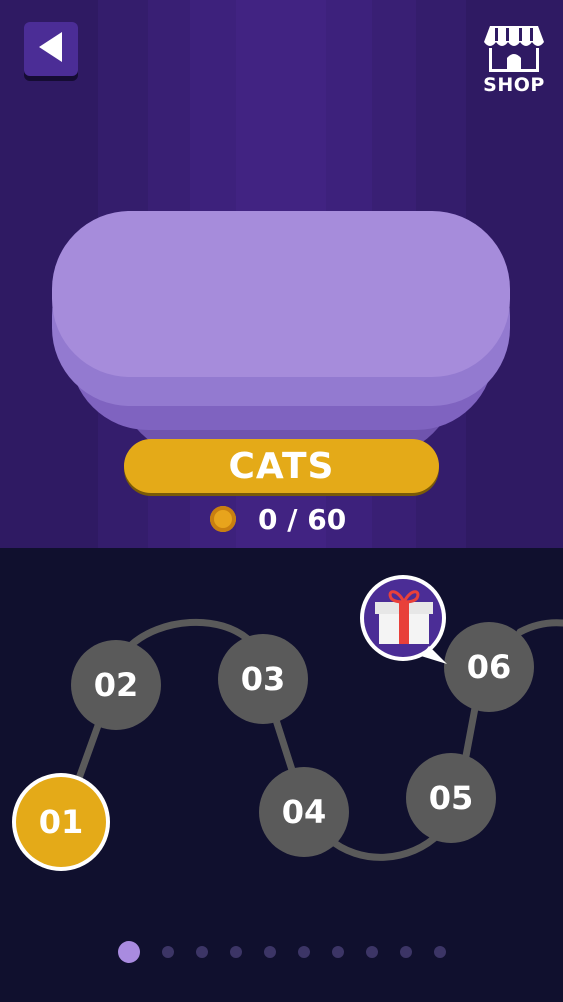  Describe the element at coordinates (451, 798) in the screenshot. I see `level-05-node: 05` at that location.